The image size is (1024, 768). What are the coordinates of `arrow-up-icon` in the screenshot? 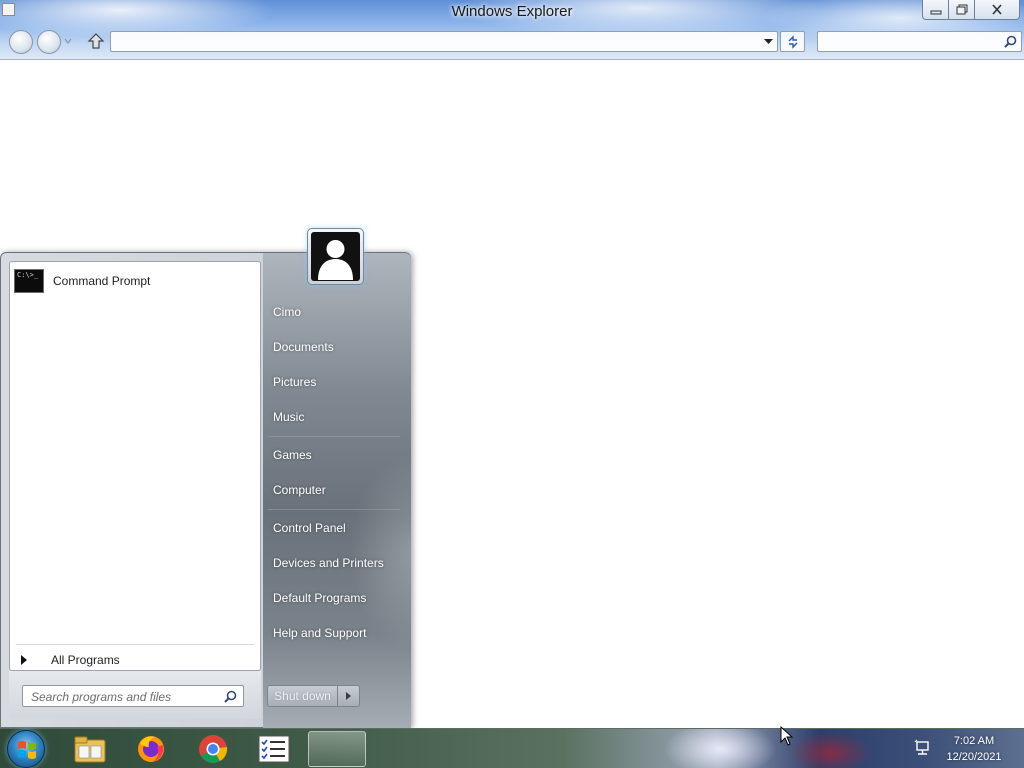 It's located at (96, 41).